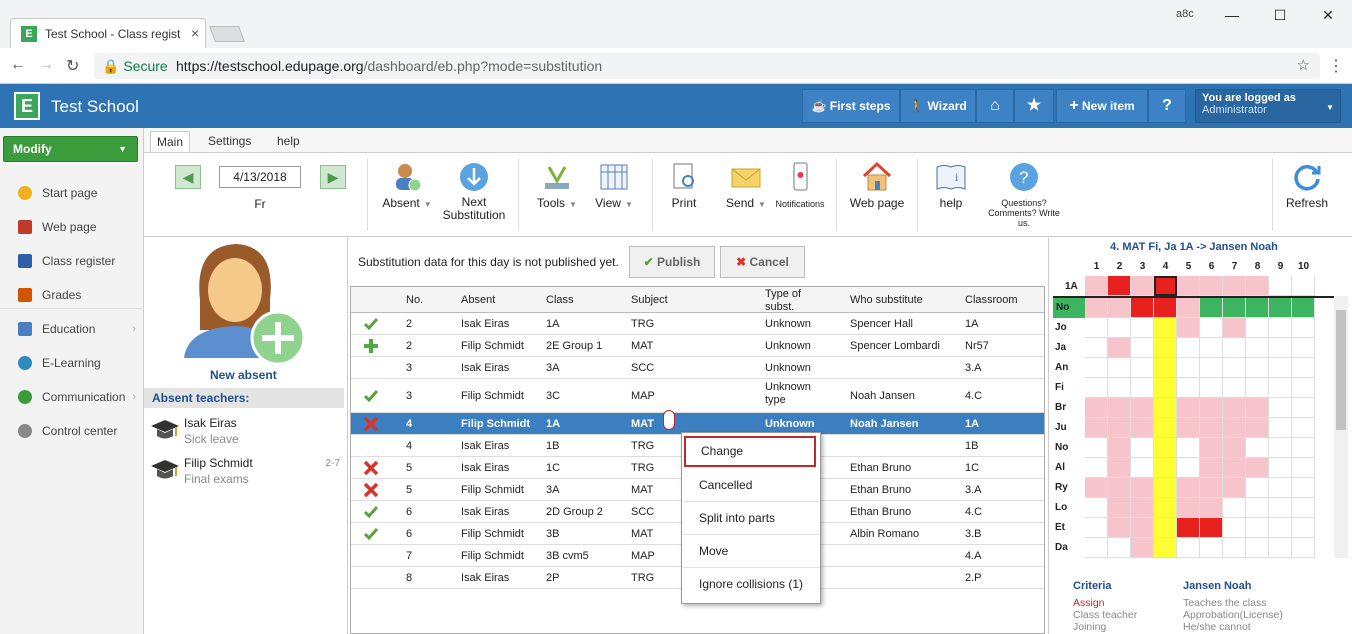  Describe the element at coordinates (1341, 370) in the screenshot. I see `scroll-thumb` at that location.